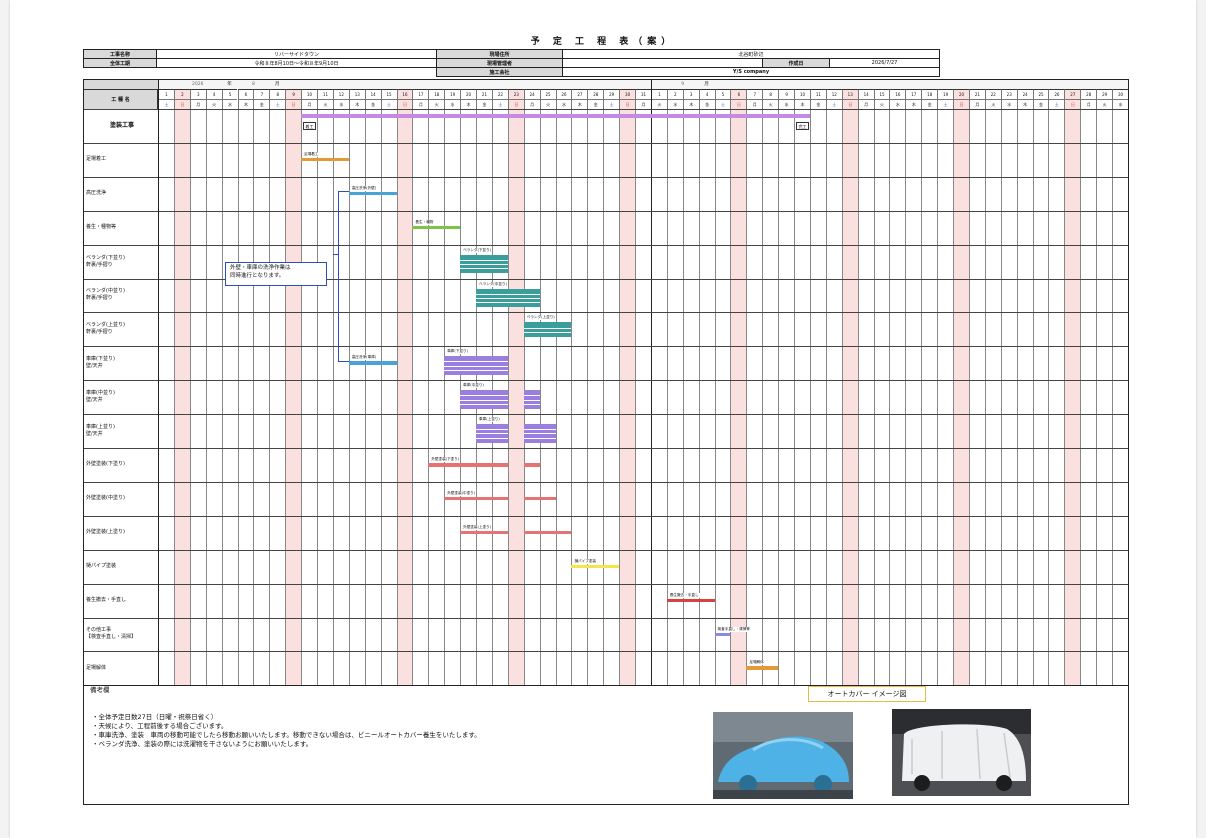  What do you see at coordinates (296, 63) in the screenshot?
I see `period: 令和８年8月10日～令和８年9月10日` at bounding box center [296, 63].